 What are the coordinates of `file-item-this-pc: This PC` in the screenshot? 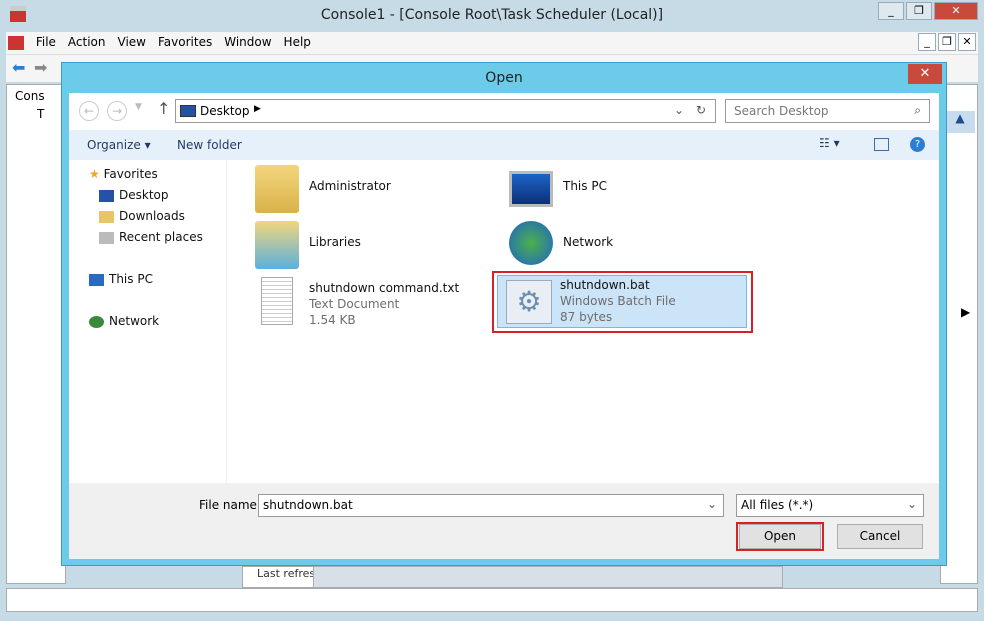 It's located at (618, 191).